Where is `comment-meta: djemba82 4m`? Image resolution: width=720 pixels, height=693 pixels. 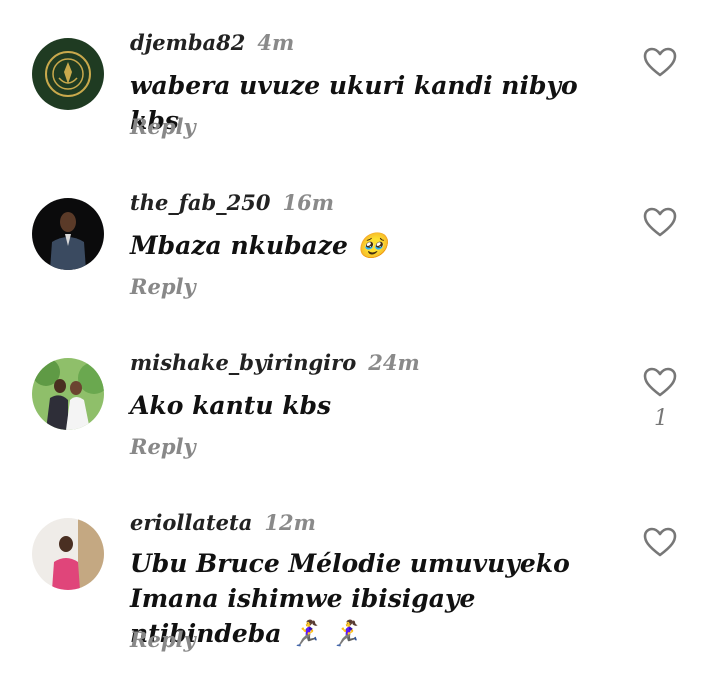 comment-meta: djemba82 4m is located at coordinates (212, 42).